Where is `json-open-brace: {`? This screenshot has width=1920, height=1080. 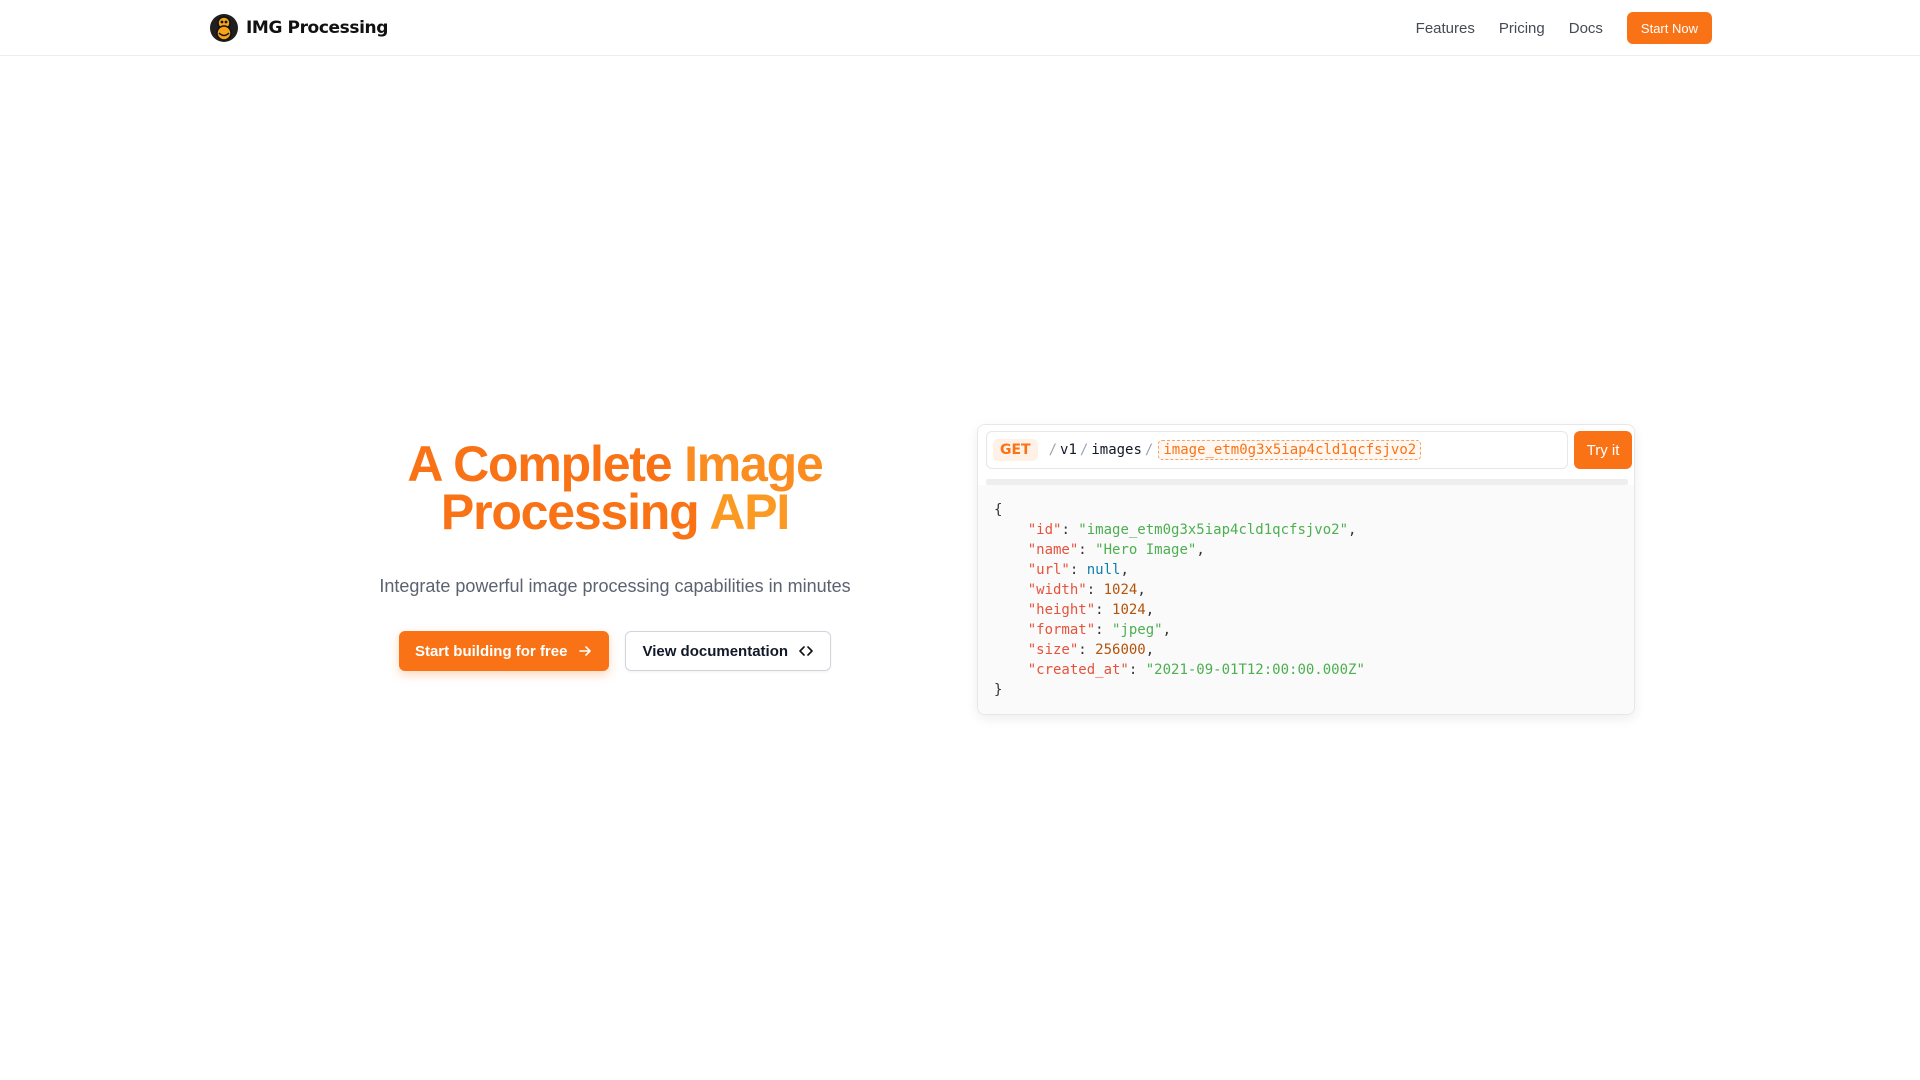
json-open-brace: { is located at coordinates (998, 510).